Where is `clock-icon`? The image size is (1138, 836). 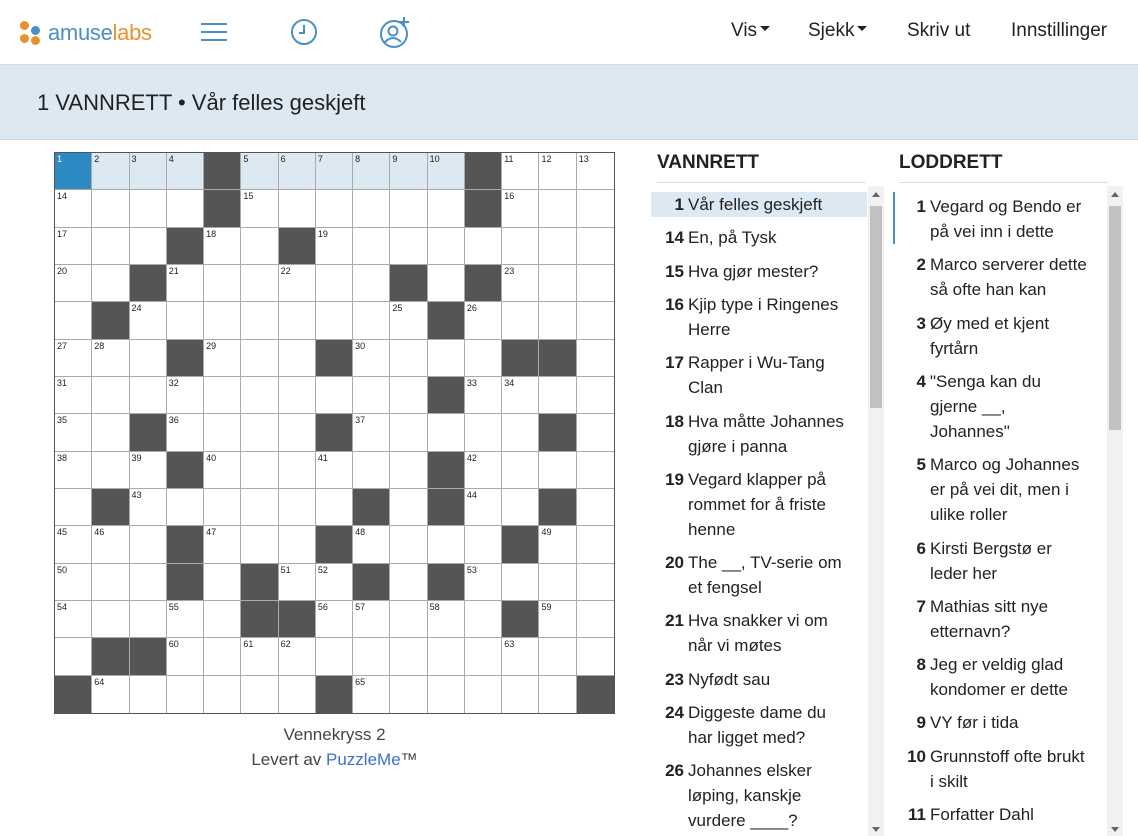 clock-icon is located at coordinates (304, 32).